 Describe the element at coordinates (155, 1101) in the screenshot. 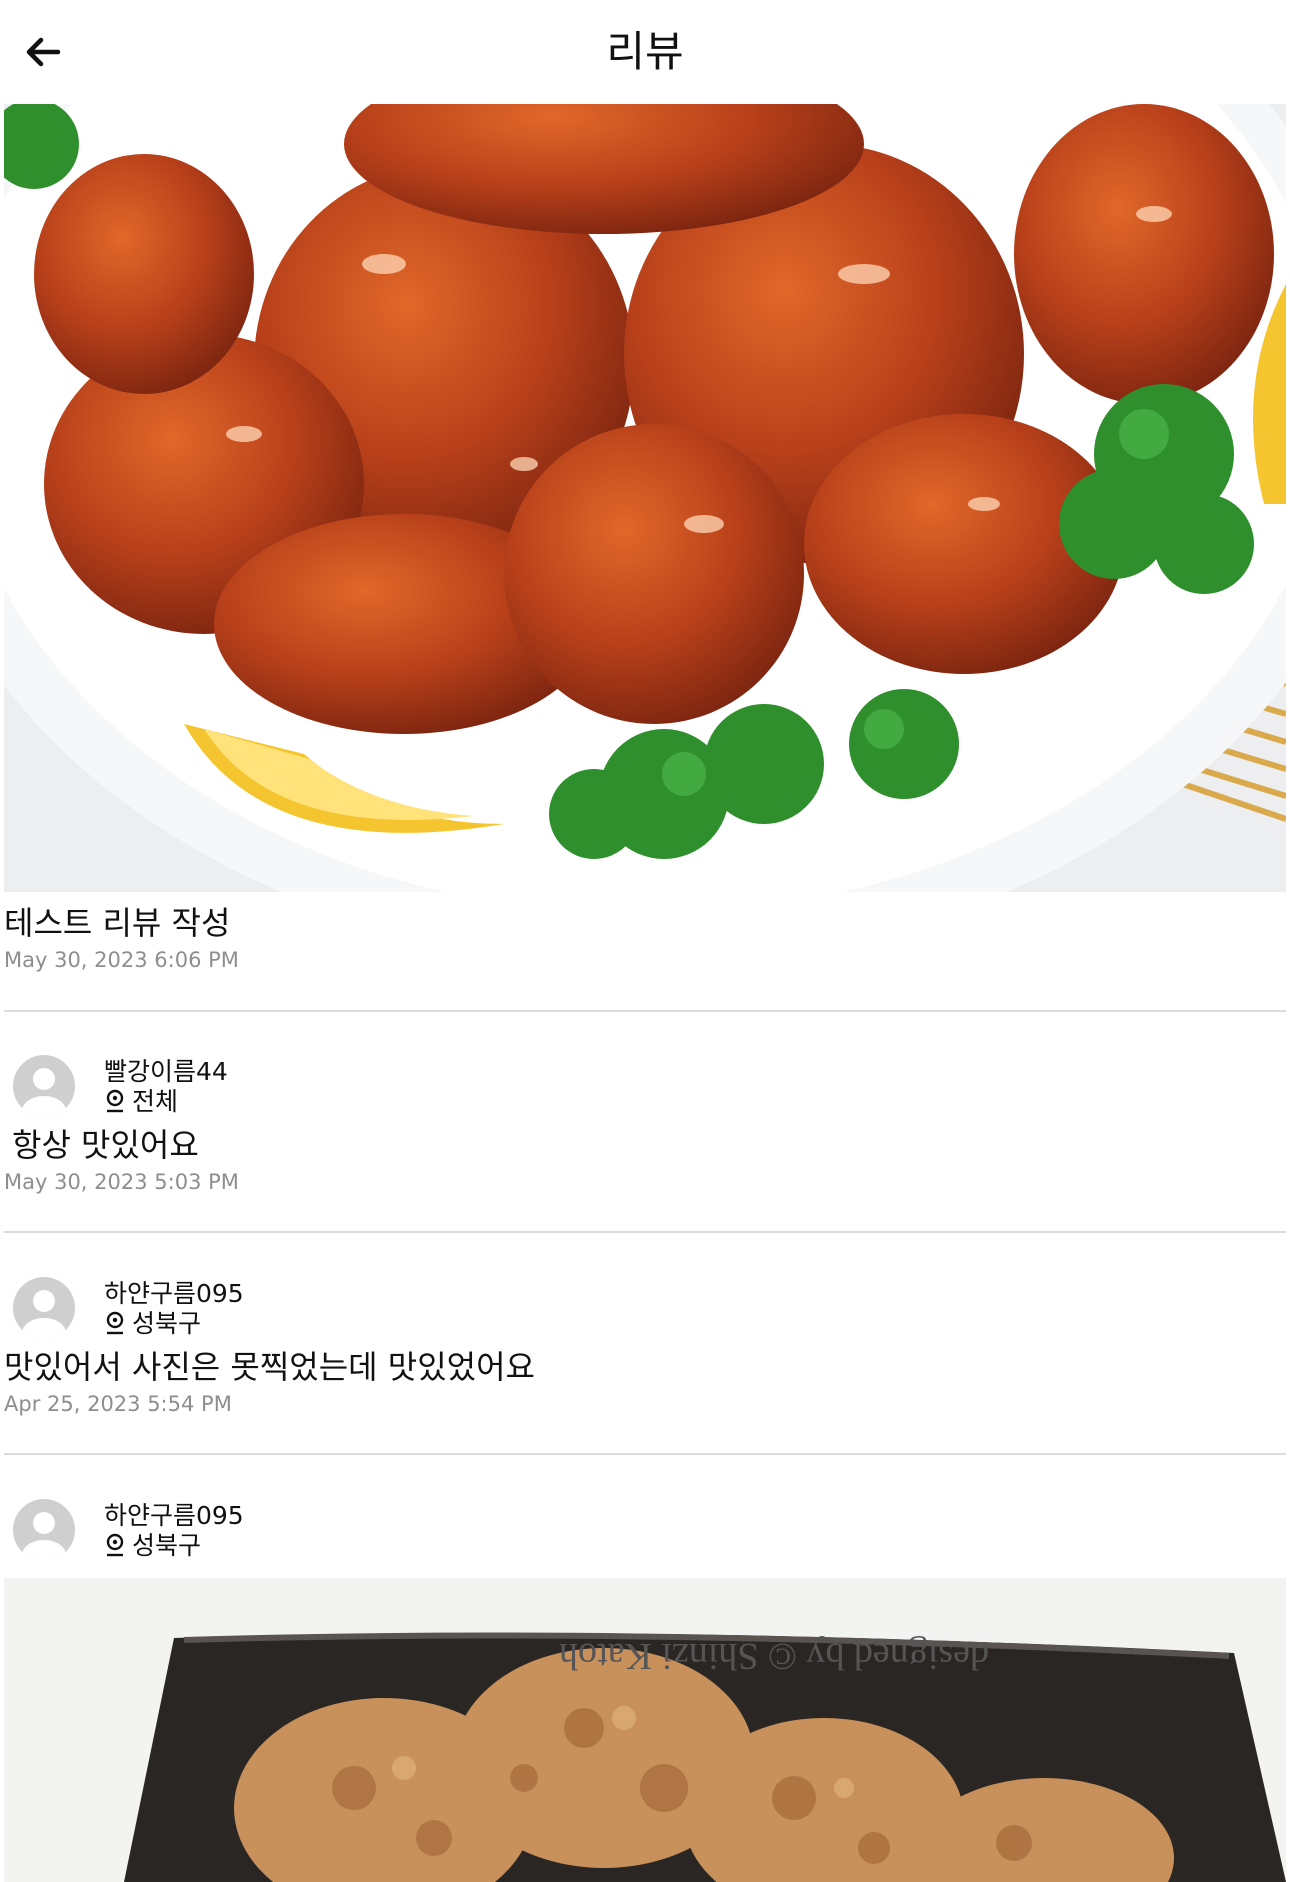

I see `location-label: 전체` at that location.